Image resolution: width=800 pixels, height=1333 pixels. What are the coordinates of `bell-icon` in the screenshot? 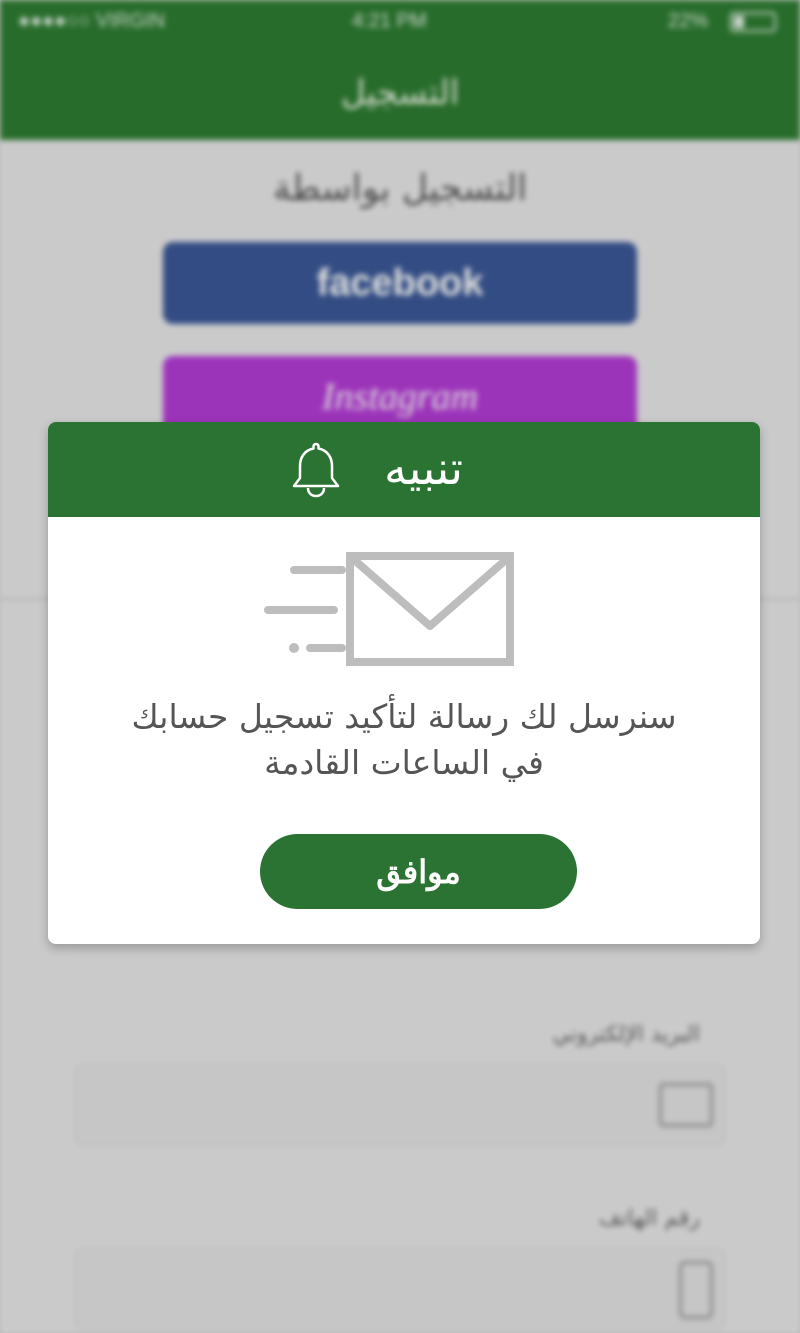 It's located at (316, 470).